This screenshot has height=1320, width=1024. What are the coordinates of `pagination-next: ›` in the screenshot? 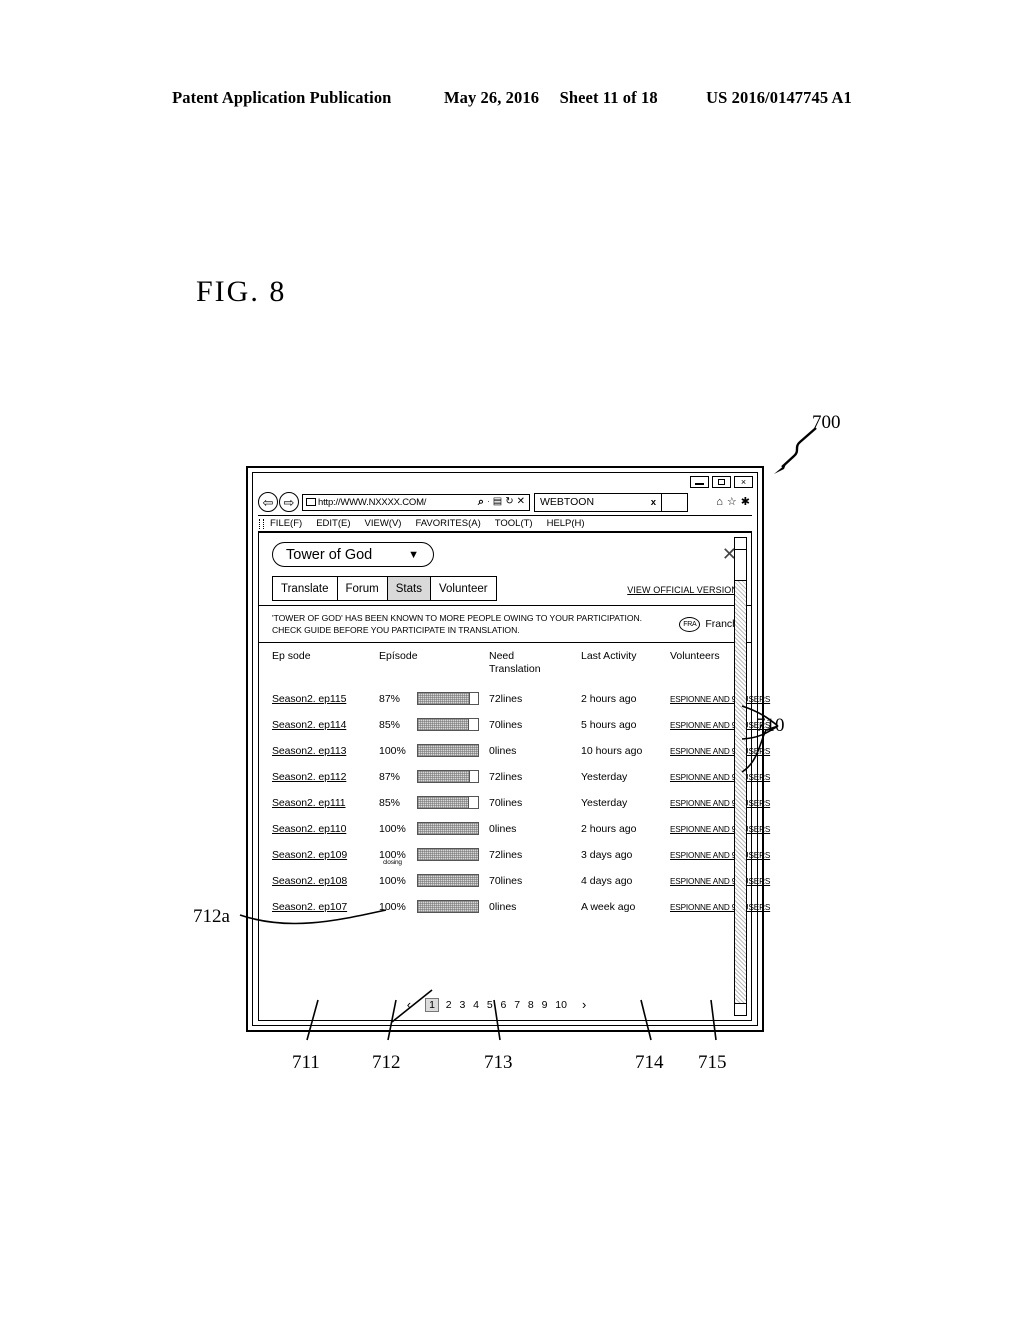 It's located at (584, 1004).